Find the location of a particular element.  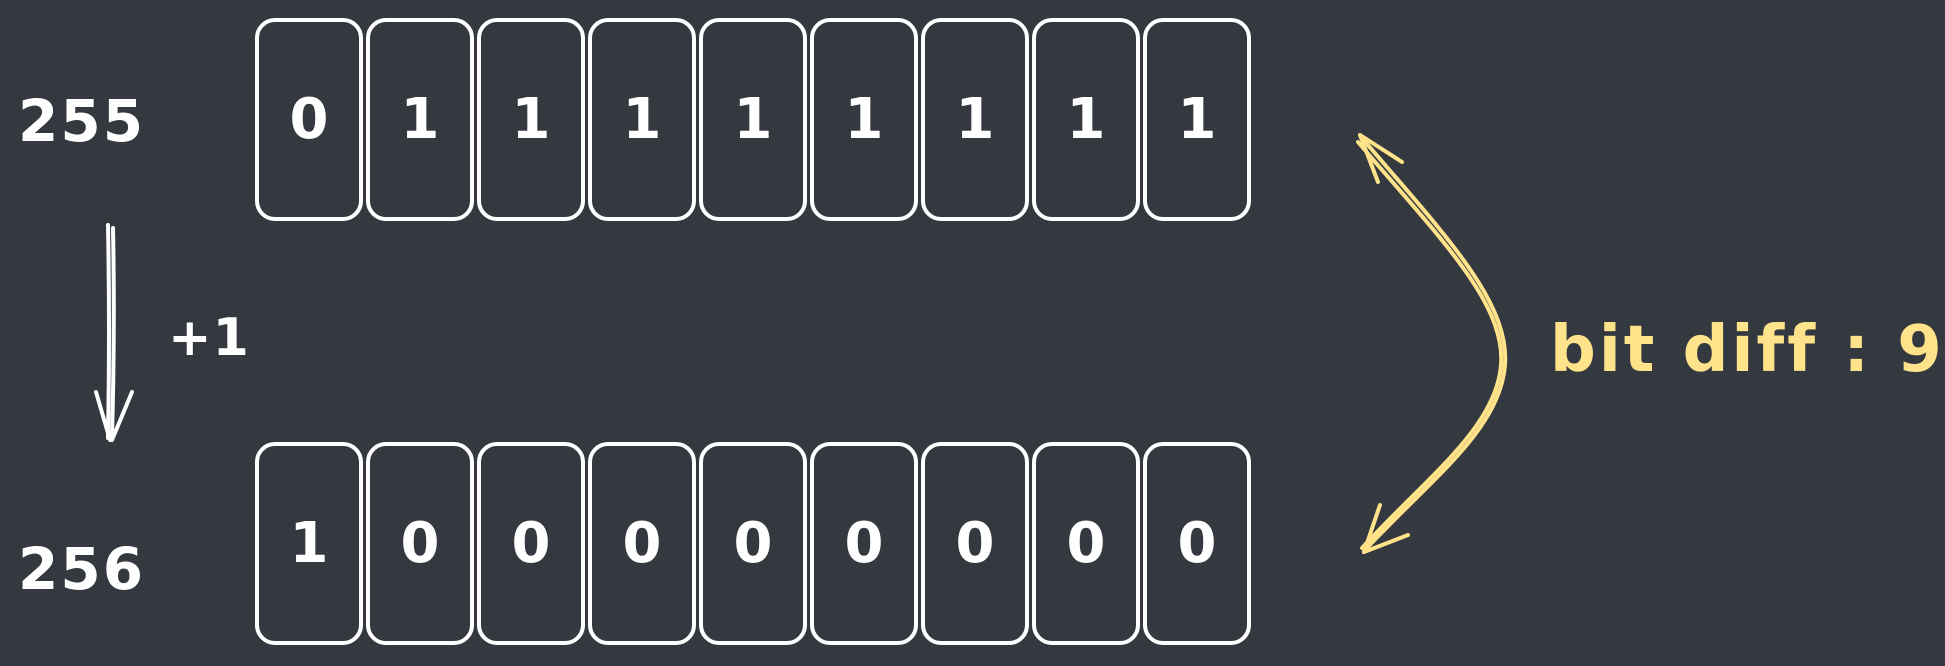

increment-arrow-shaft-double is located at coordinates (113, 332).